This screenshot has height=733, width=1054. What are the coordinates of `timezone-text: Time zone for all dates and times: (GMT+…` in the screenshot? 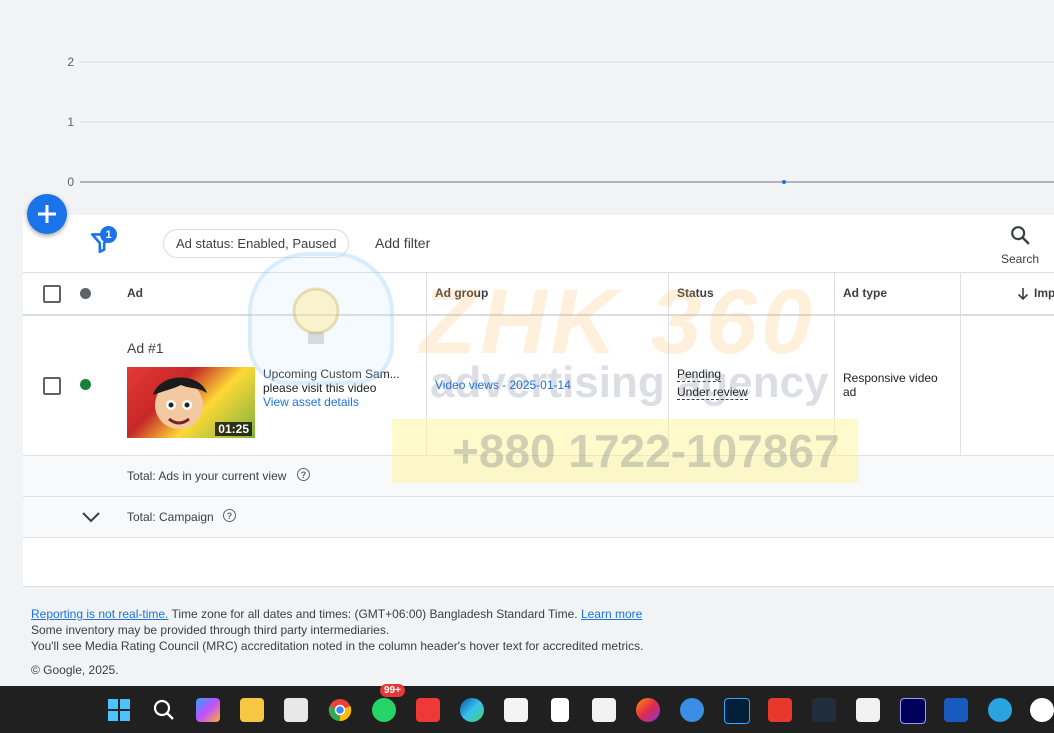 It's located at (374, 614).